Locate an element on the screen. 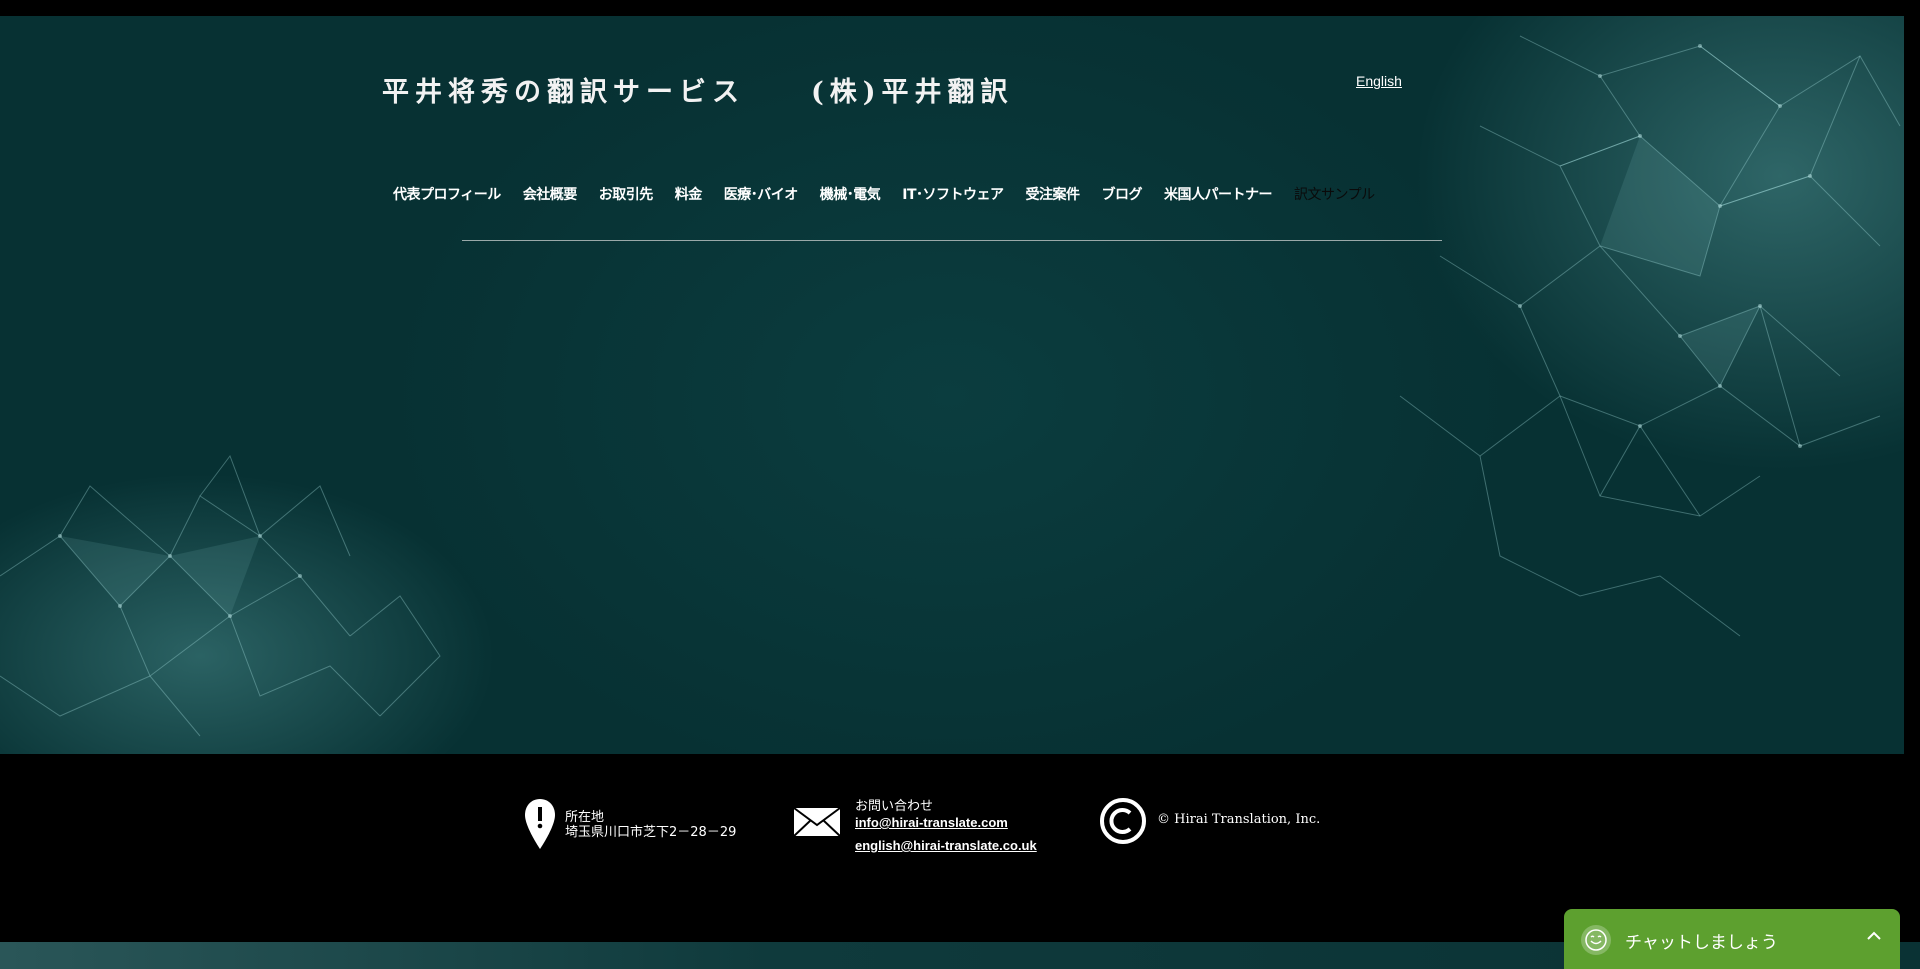  nav-item-pricing: 料金 is located at coordinates (688, 194).